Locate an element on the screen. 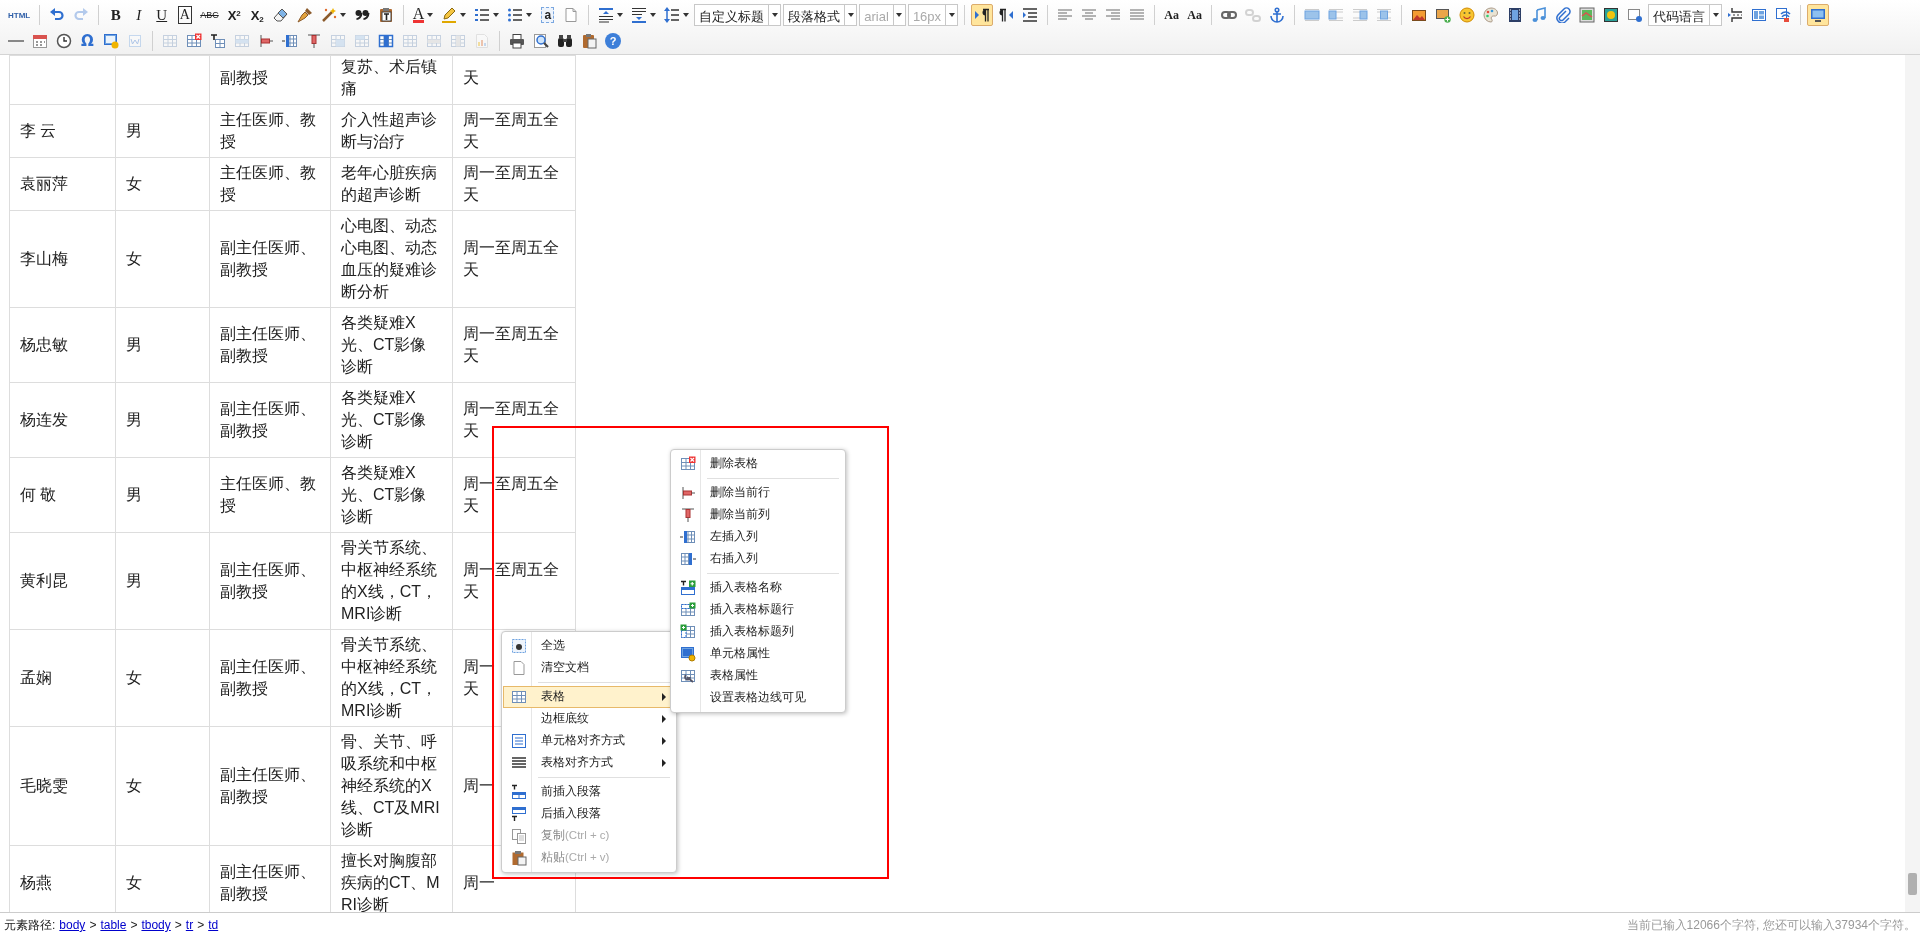  table-insert-icon is located at coordinates (218, 41).